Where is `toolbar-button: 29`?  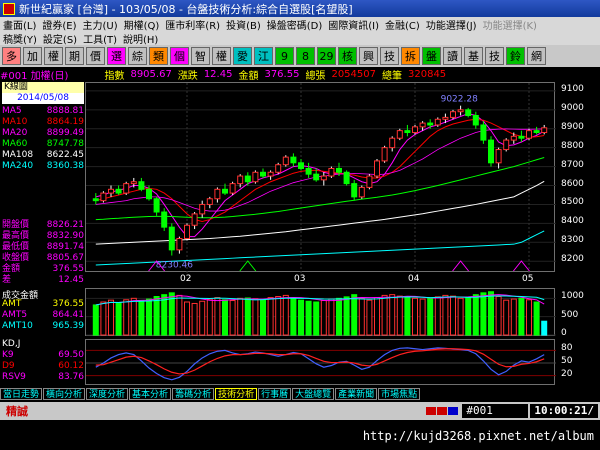
toolbar-button: 29 is located at coordinates (326, 56).